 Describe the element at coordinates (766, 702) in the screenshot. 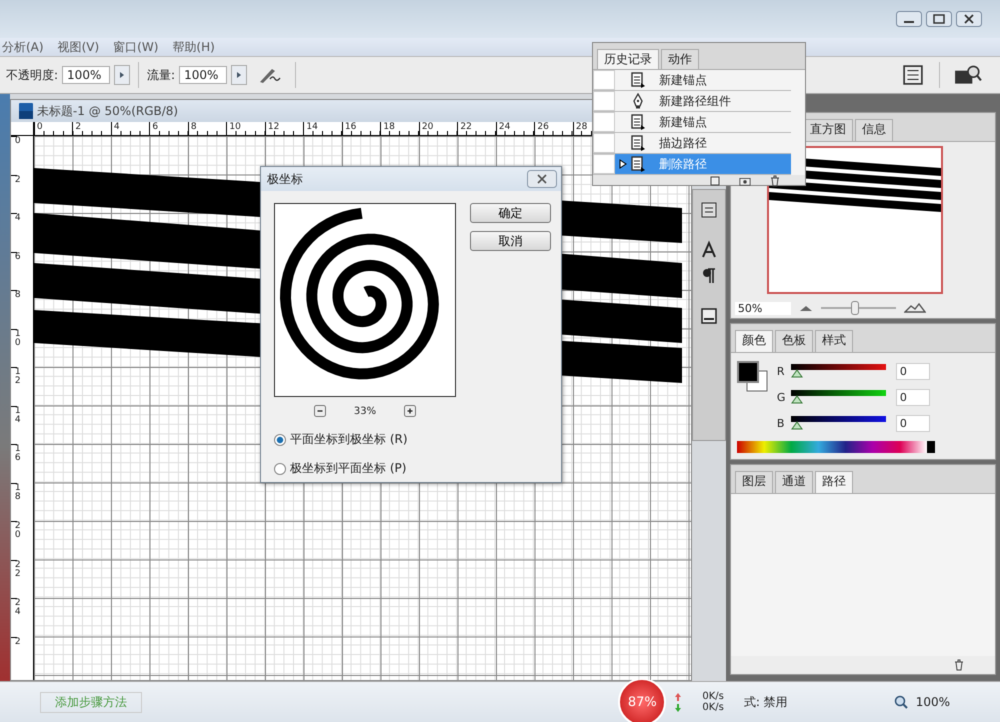

I see `mode-label: 式: 禁用` at that location.